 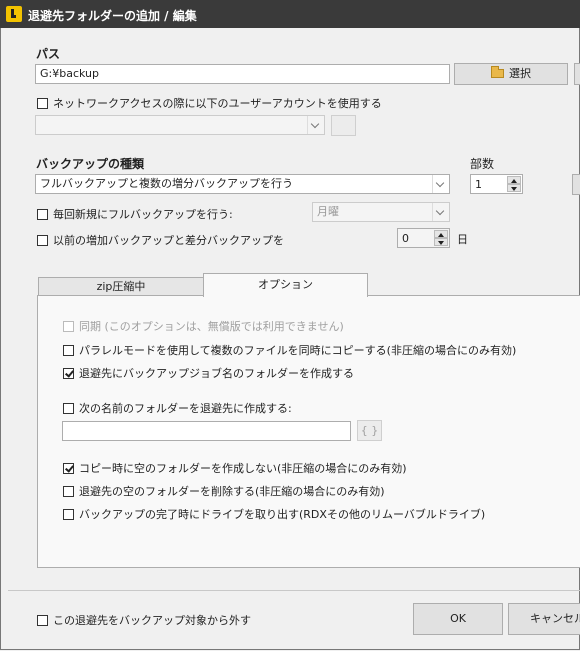 What do you see at coordinates (211, 326) in the screenshot?
I see `sync-label: 同期 (このオプションは、無償版では利用できません)` at bounding box center [211, 326].